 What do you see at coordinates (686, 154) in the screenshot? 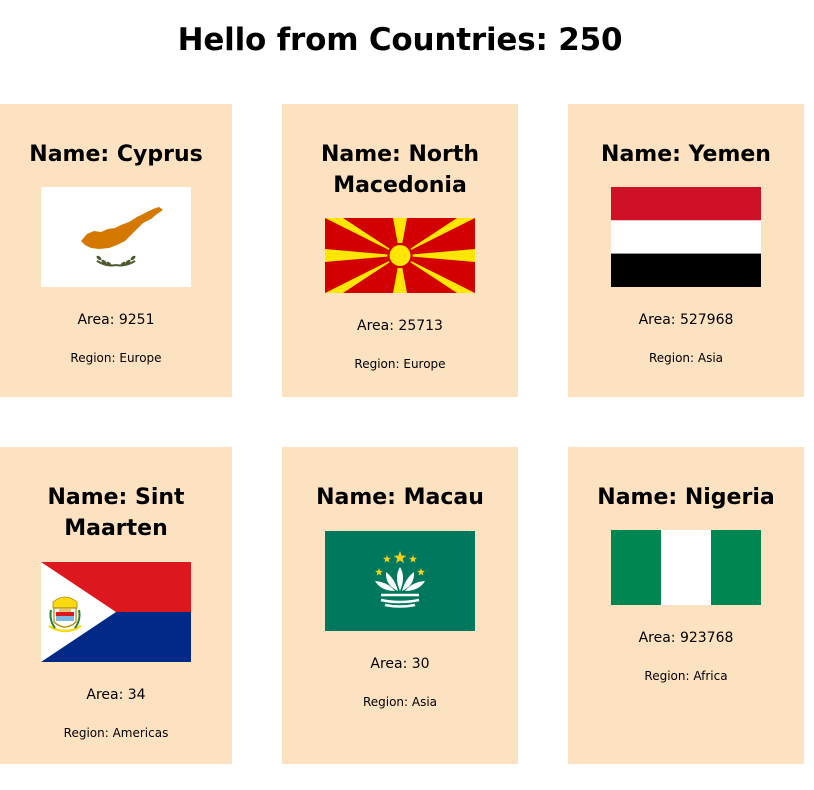
I see `country-name: Name: Yemen` at bounding box center [686, 154].